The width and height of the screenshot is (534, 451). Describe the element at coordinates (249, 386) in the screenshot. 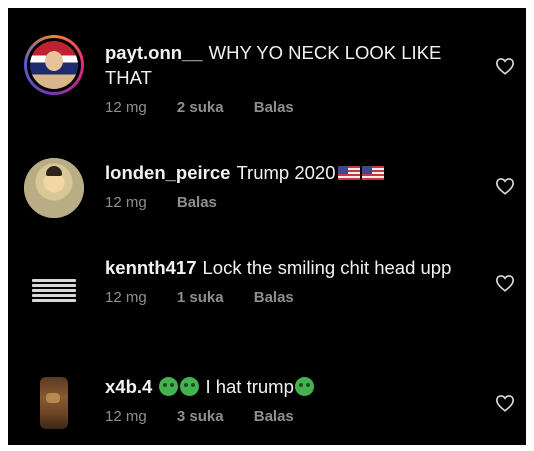

I see `comment-text: I hat trump` at that location.